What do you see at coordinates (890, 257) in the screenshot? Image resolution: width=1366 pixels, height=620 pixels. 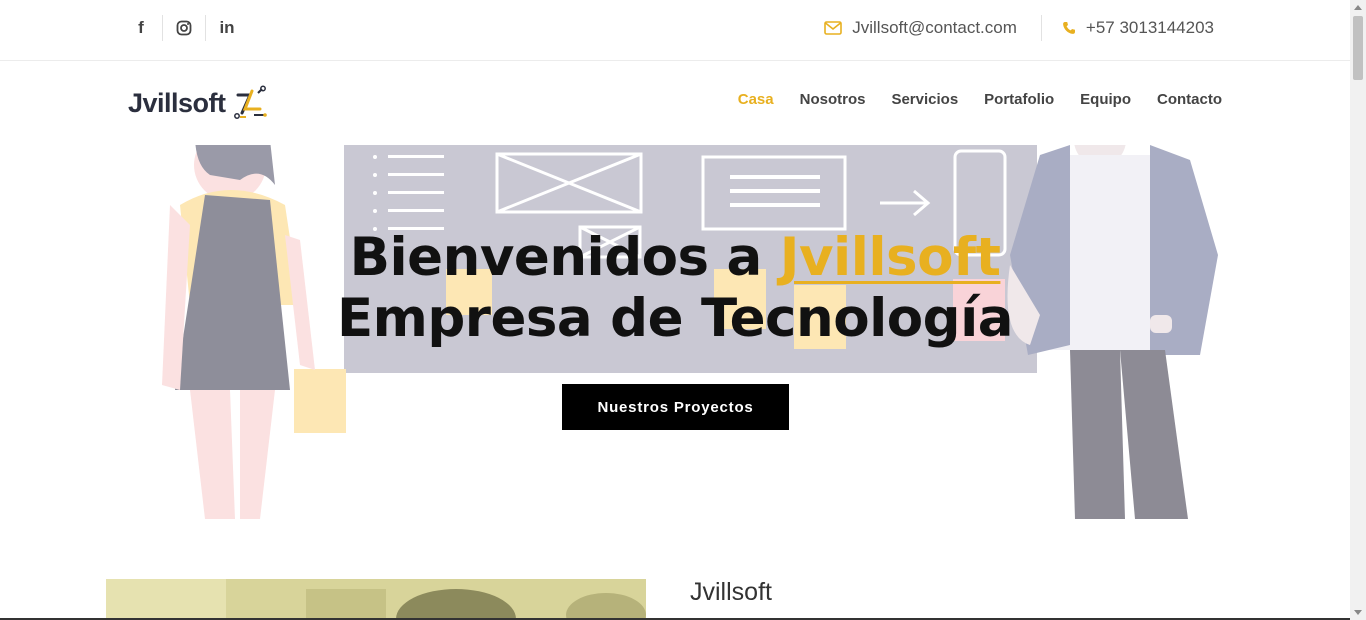 I see `hero-heading-brand: Jvillsoft` at bounding box center [890, 257].